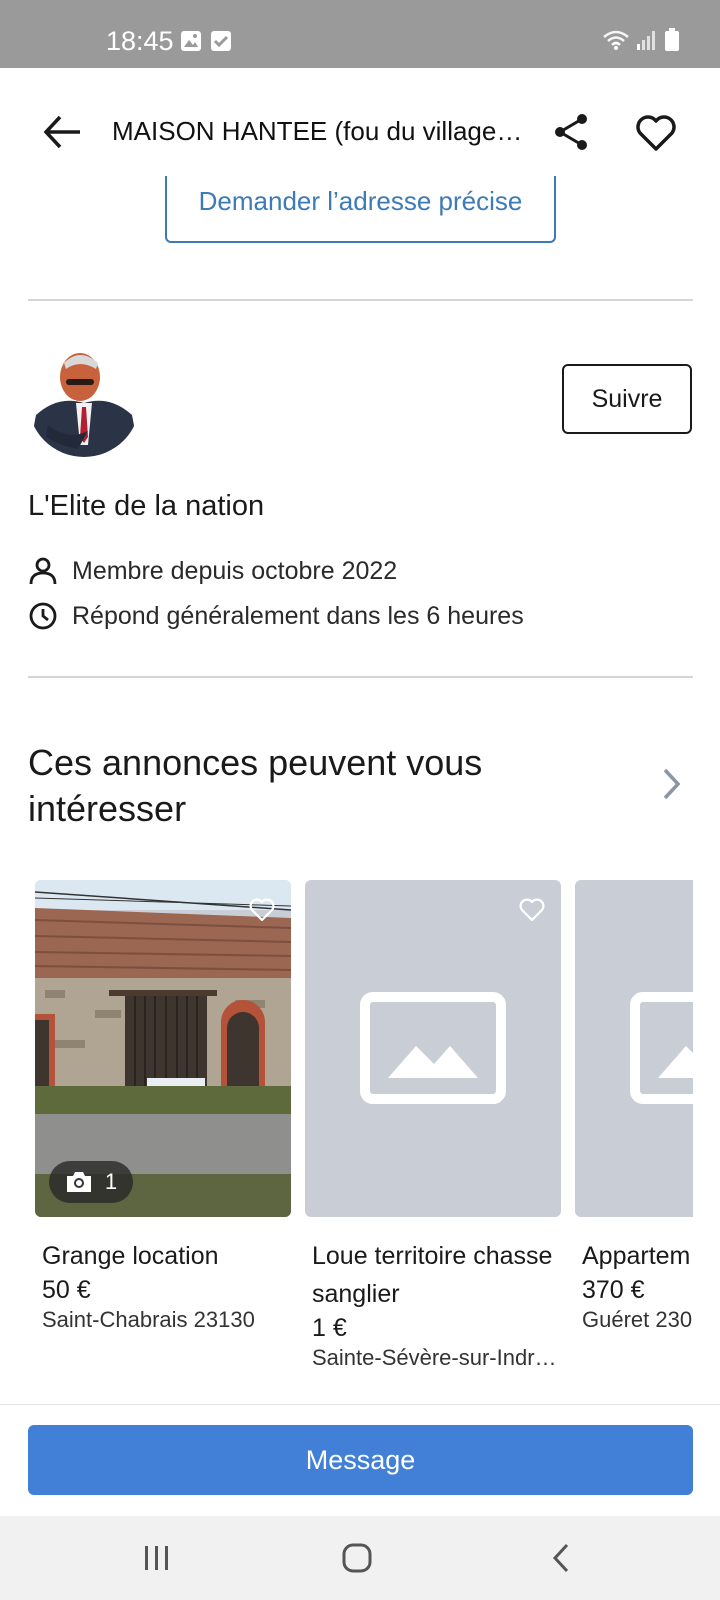 Image resolution: width=720 pixels, height=1600 pixels. I want to click on bottom-action-bar: Message, so click(360, 1460).